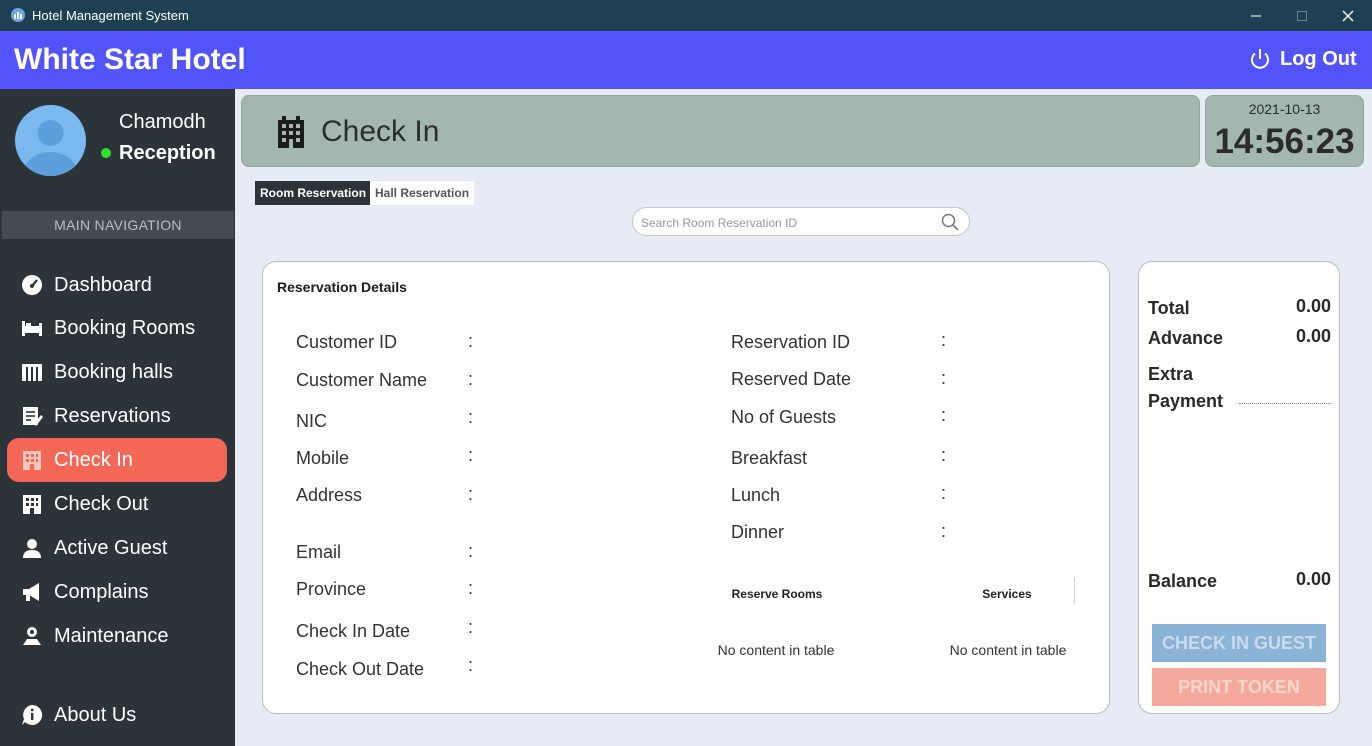 The height and width of the screenshot is (746, 1372). Describe the element at coordinates (32, 548) in the screenshot. I see `user-icon` at that location.